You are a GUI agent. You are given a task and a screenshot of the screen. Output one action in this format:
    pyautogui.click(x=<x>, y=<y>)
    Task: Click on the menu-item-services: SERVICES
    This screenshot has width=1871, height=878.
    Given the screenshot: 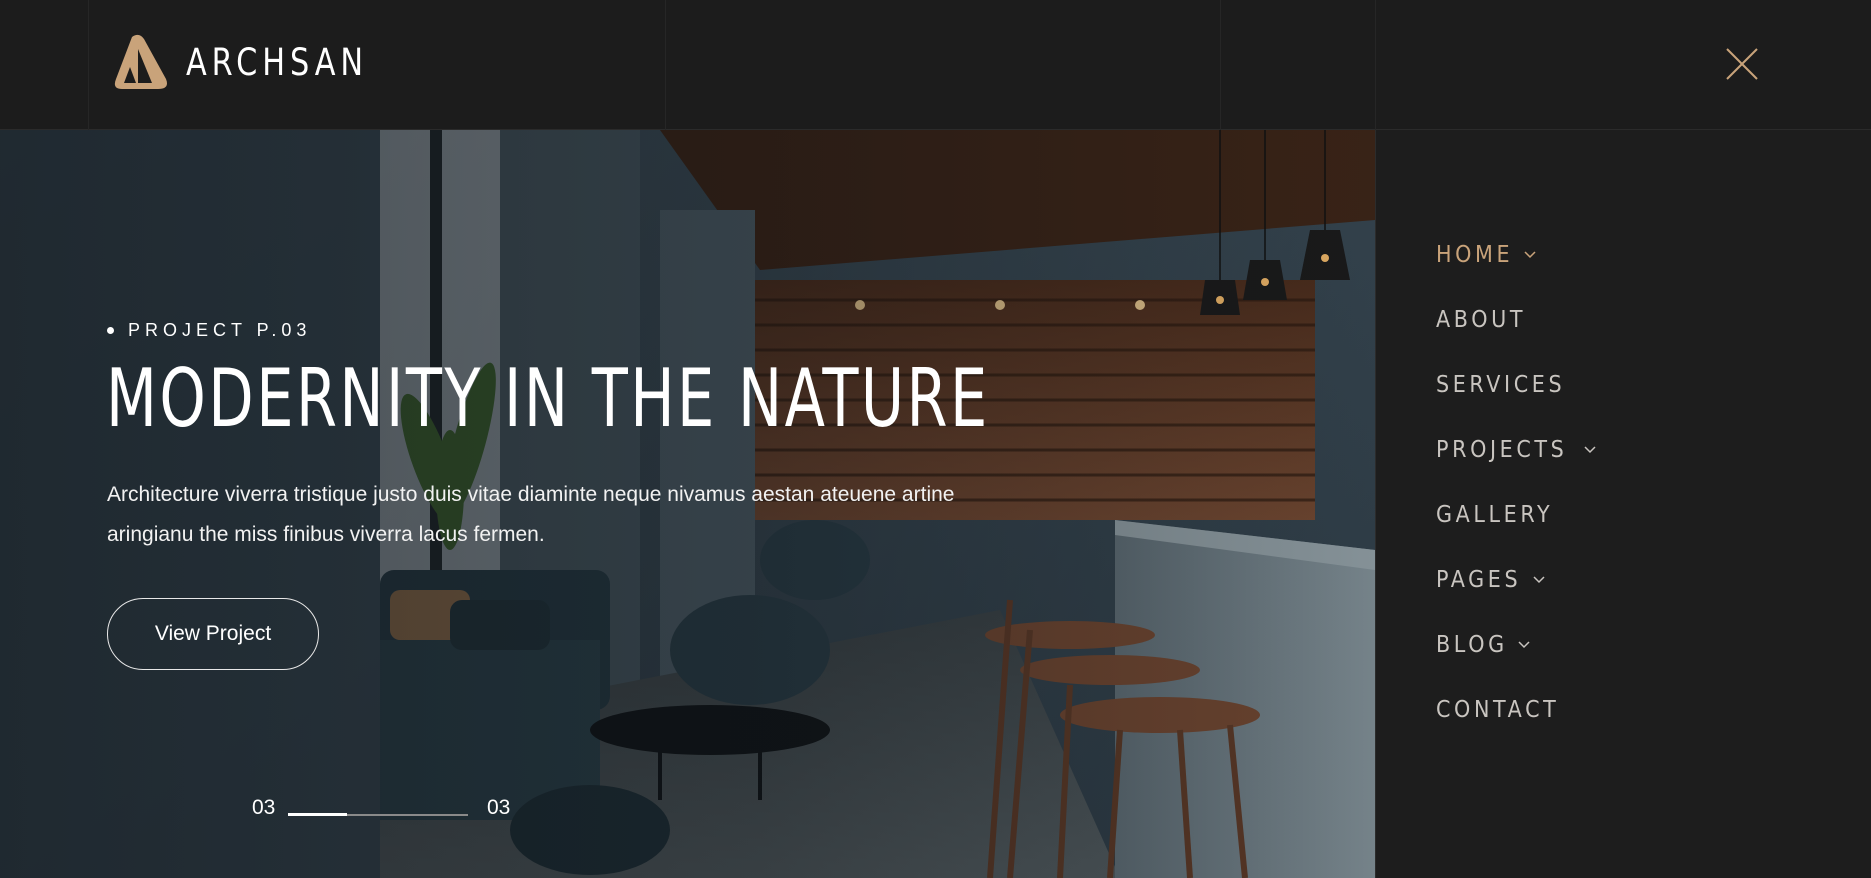 What is the action you would take?
    pyautogui.click(x=1516, y=384)
    